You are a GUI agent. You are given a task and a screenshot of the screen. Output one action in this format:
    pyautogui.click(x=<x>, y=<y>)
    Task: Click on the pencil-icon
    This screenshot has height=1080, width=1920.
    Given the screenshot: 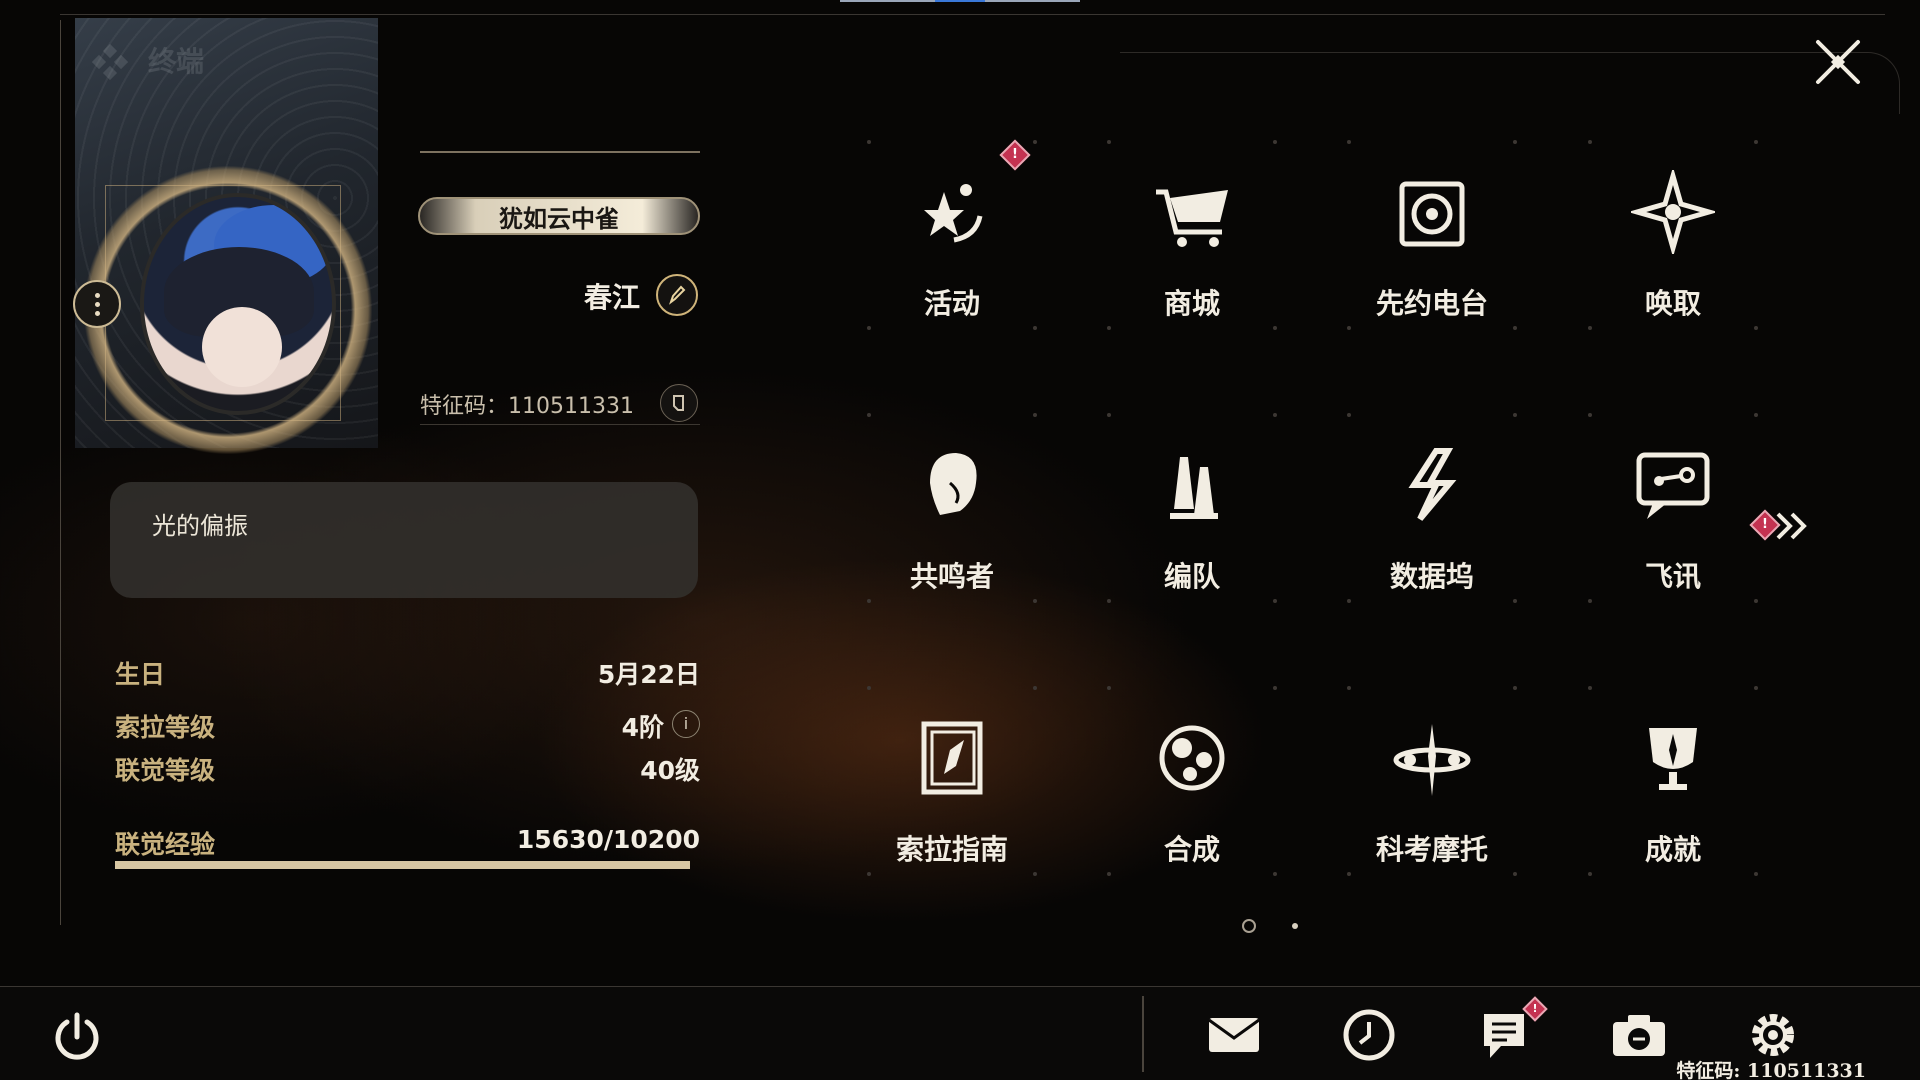 What is the action you would take?
    pyautogui.click(x=677, y=295)
    